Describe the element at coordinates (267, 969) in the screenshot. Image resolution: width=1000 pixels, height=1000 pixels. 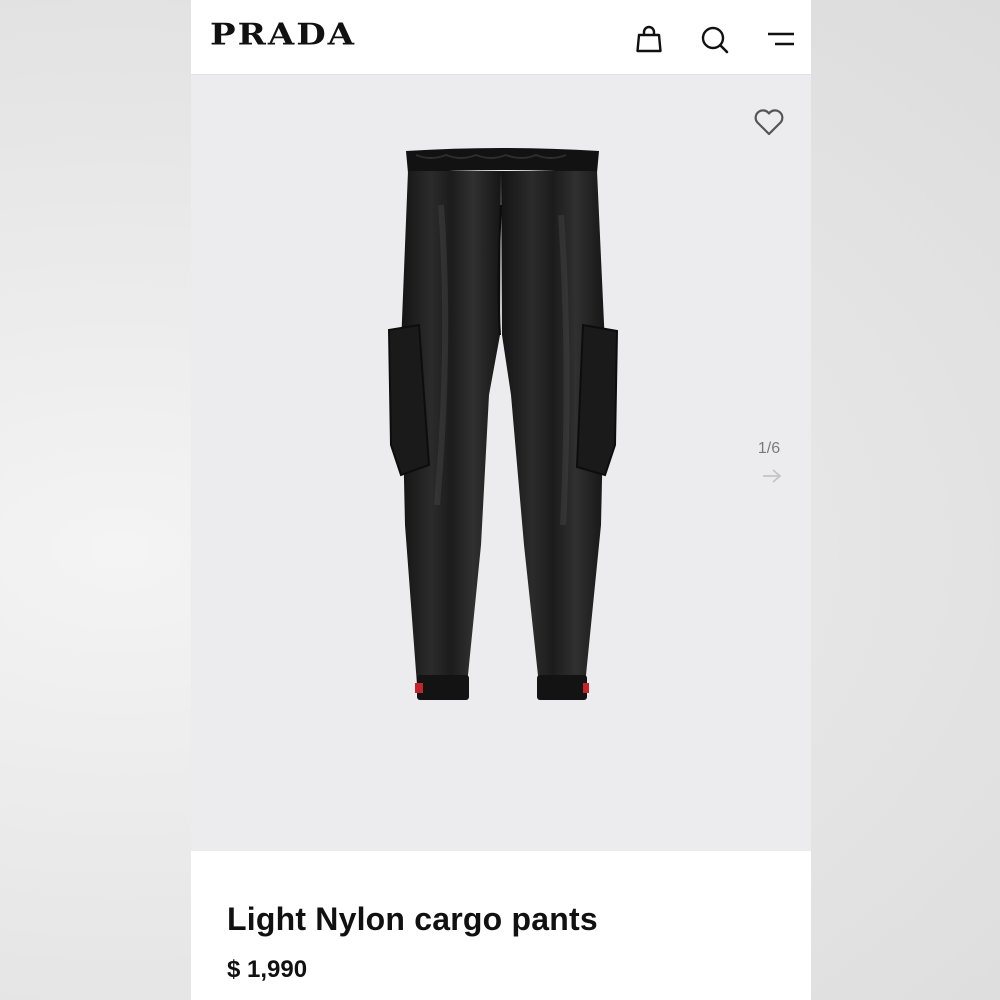
I see `product-price: $ 1,990` at that location.